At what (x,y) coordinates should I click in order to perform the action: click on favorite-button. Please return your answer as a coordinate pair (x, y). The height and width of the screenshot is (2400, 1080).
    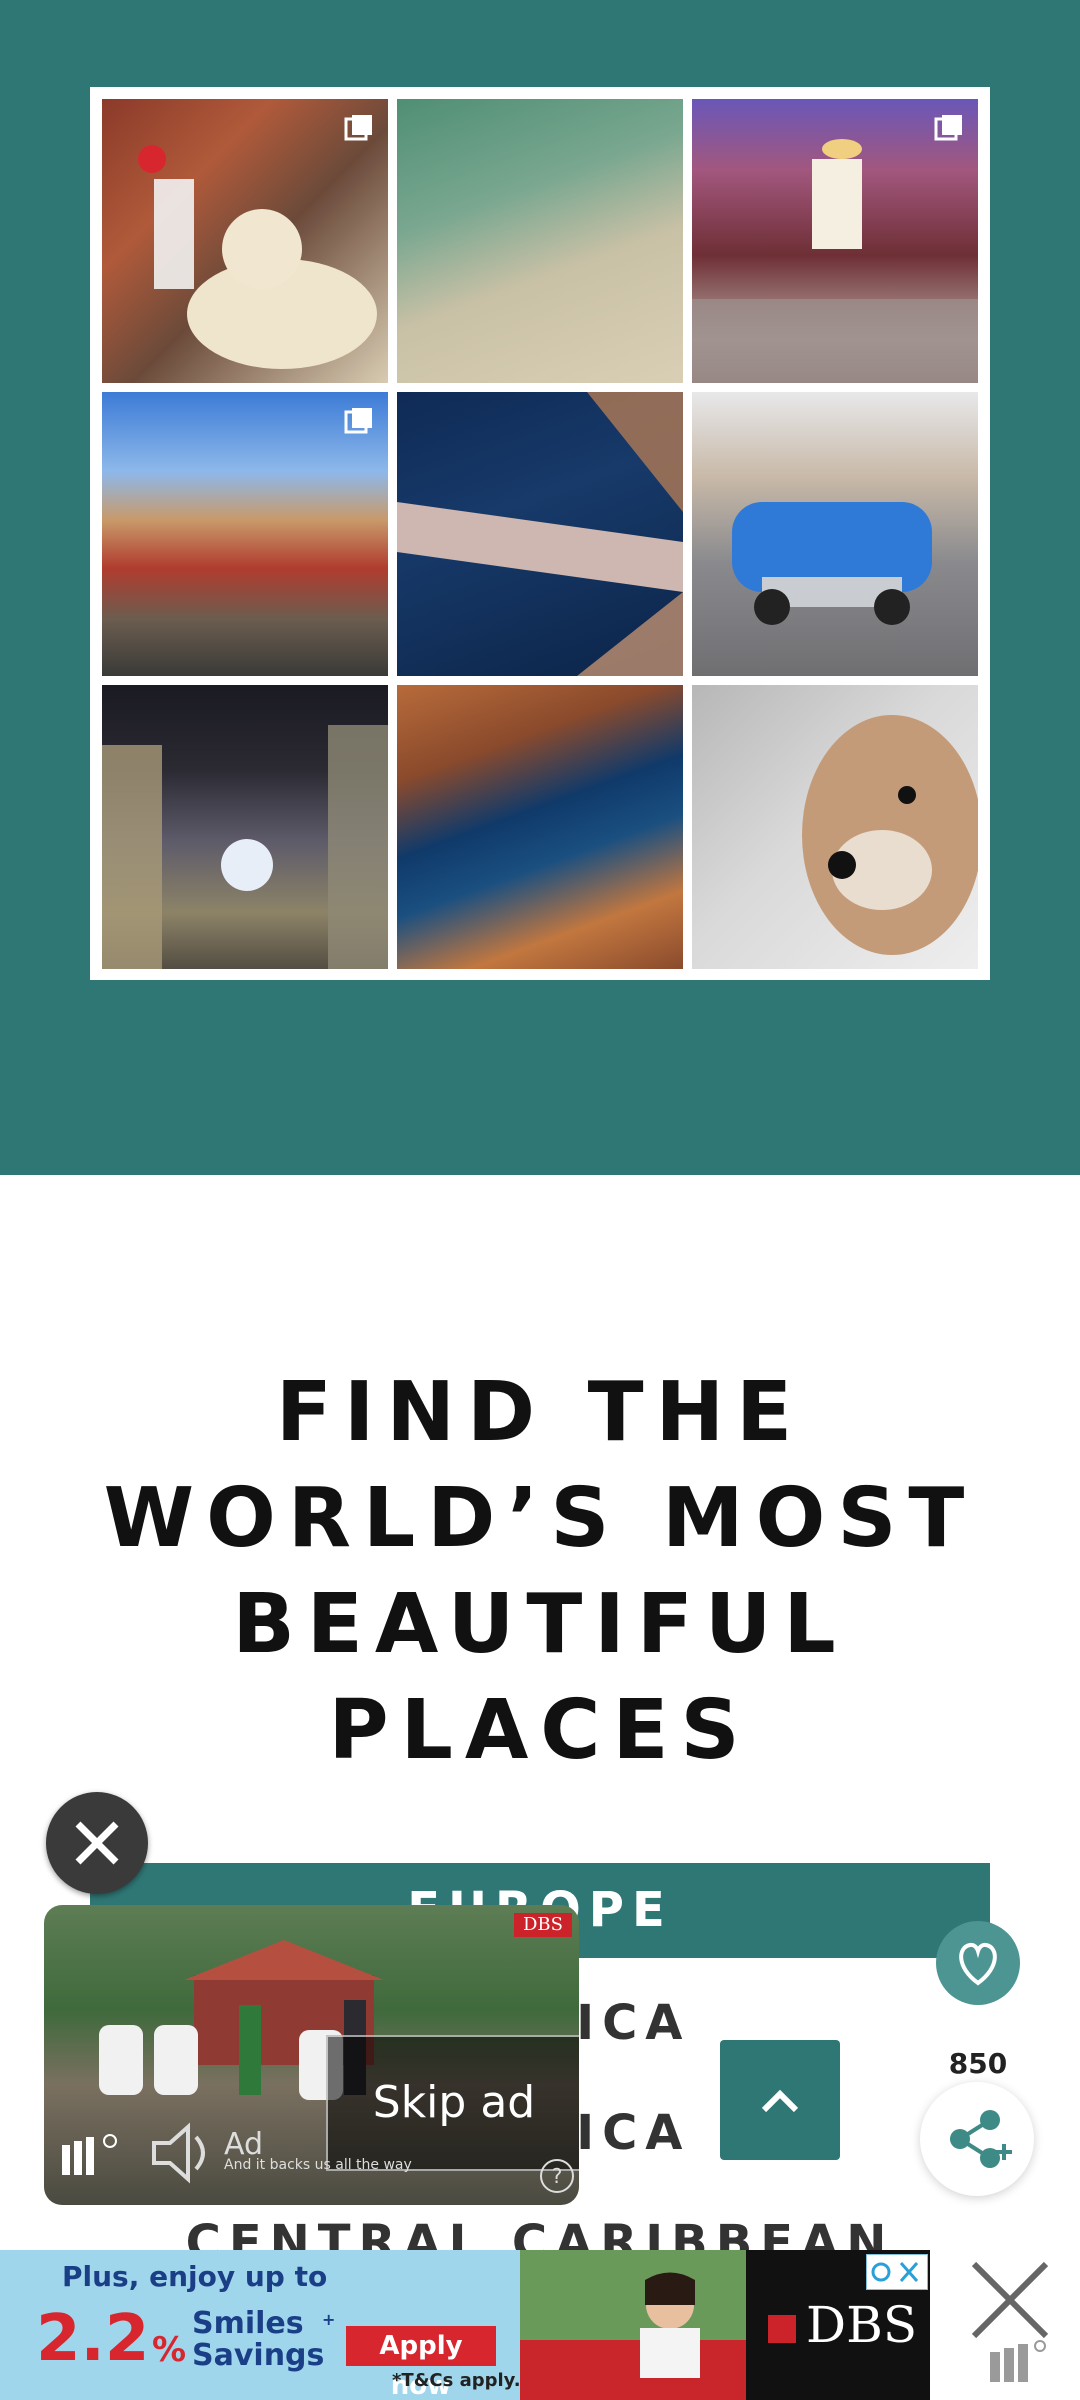
    Looking at the image, I should click on (978, 1963).